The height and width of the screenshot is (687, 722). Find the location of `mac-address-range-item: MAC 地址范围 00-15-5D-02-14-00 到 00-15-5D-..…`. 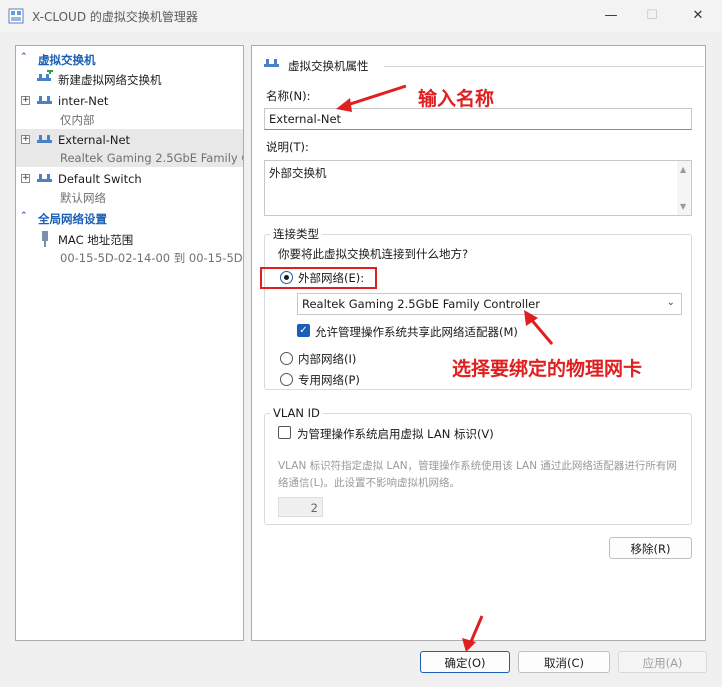

mac-address-range-item: MAC 地址范围 00-15-5D-02-14-00 到 00-15-5D-..… is located at coordinates (129, 247).